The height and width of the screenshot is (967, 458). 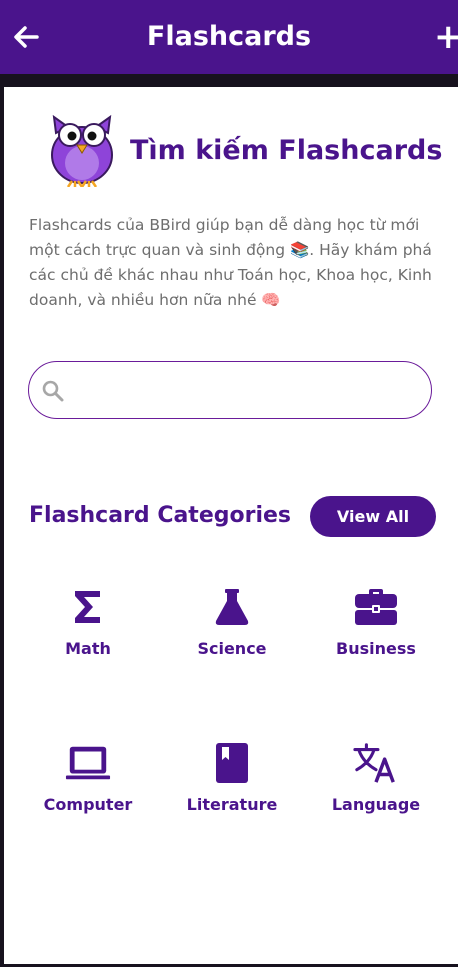 What do you see at coordinates (88, 635) in the screenshot?
I see `category-math: Math` at bounding box center [88, 635].